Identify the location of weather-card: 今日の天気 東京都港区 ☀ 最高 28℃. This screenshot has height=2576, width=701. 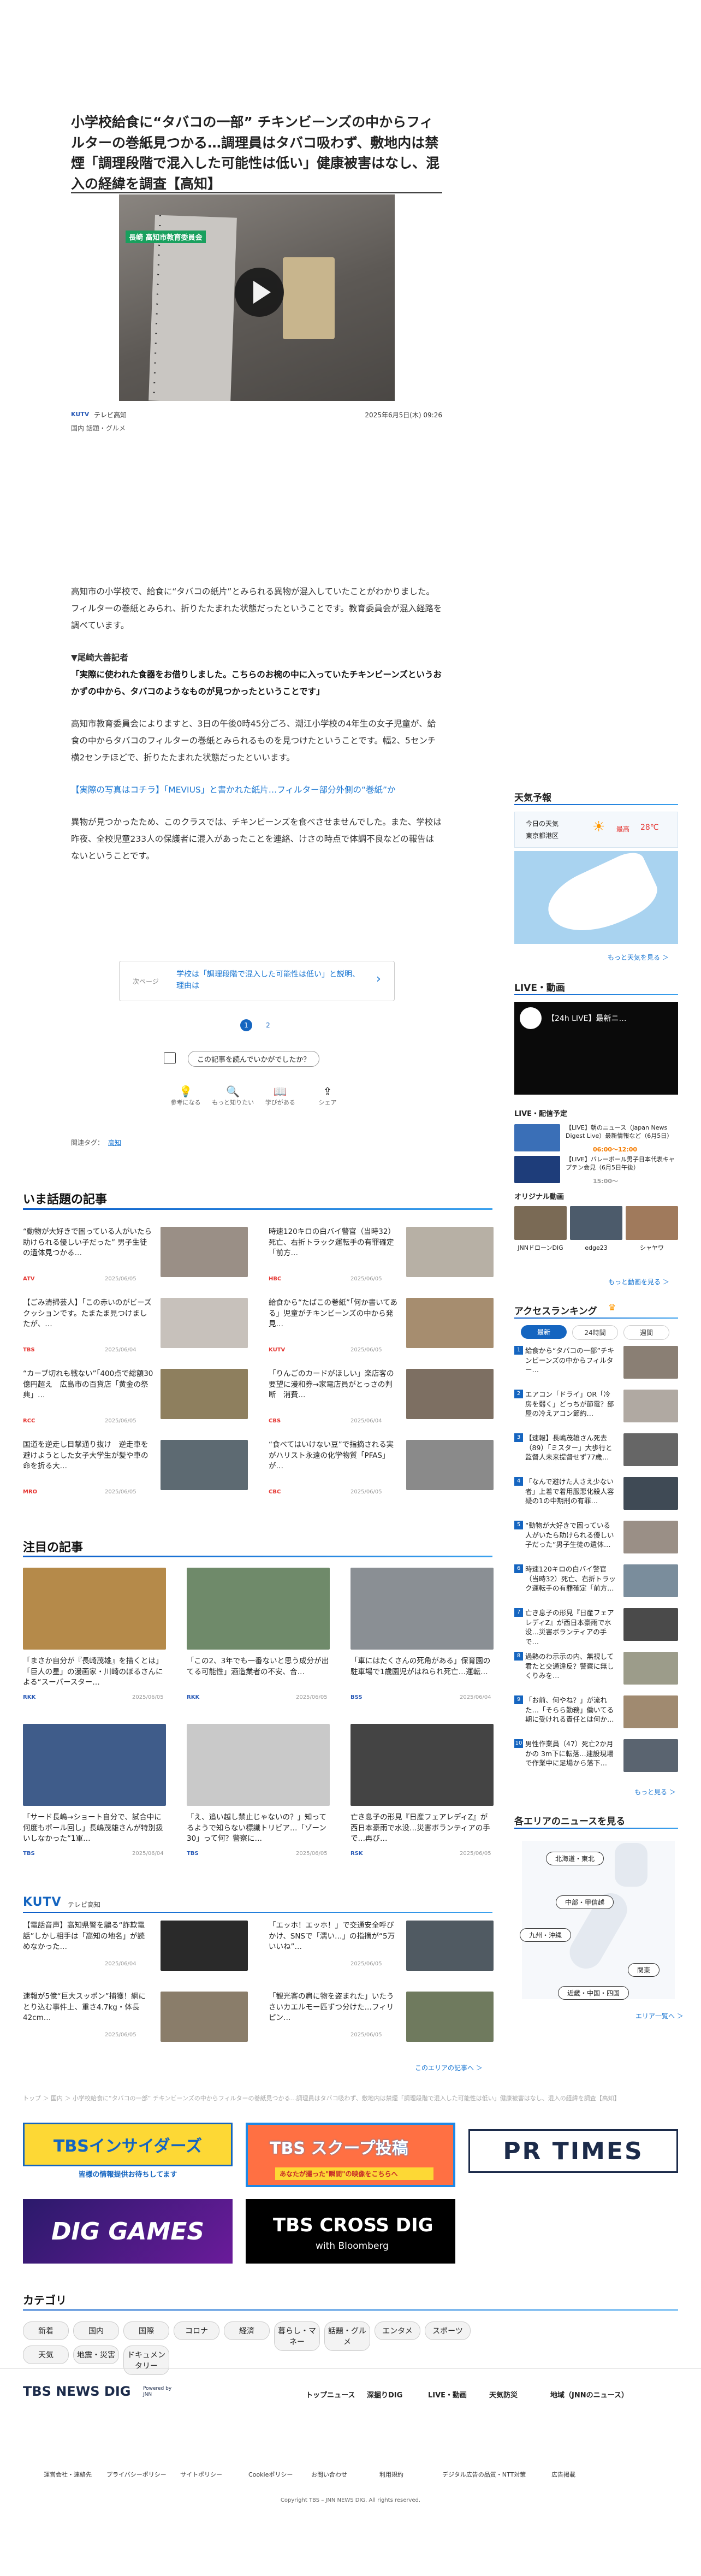
(596, 830).